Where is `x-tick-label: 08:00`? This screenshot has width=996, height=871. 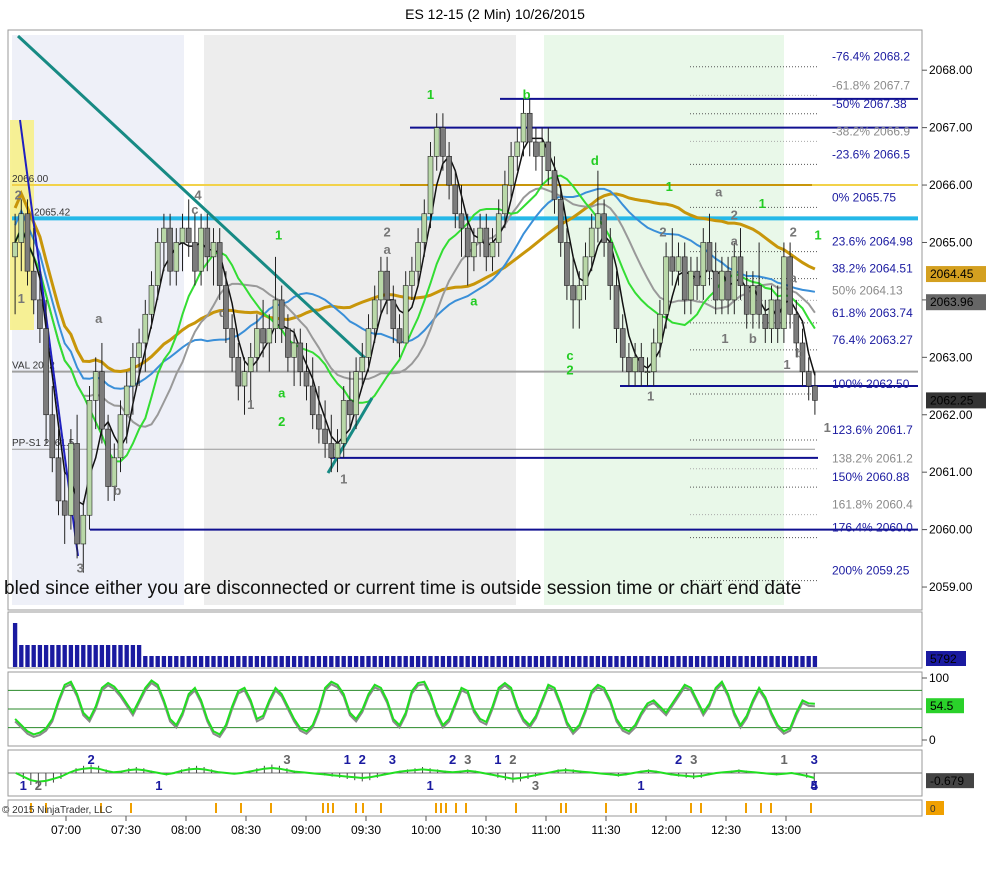 x-tick-label: 08:00 is located at coordinates (186, 830).